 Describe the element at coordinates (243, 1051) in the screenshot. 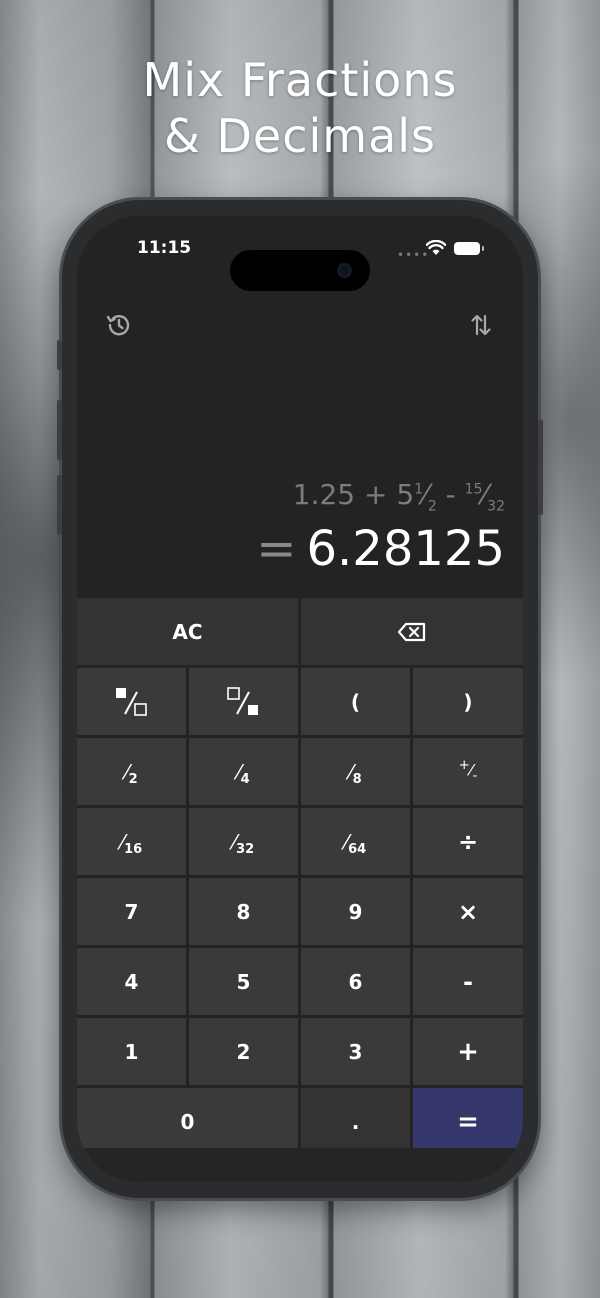

I see `digit-2-button: 2` at that location.